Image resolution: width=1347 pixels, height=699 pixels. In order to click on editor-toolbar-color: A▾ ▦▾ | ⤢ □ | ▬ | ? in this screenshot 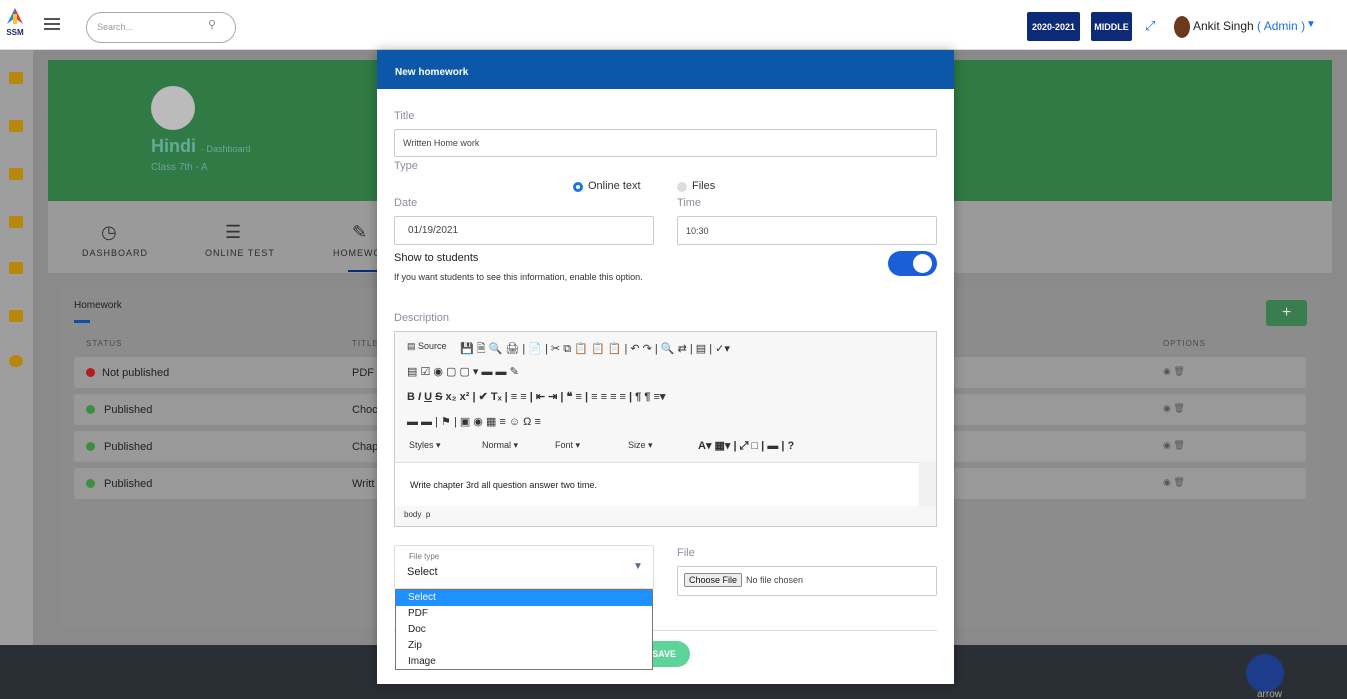, I will do `click(746, 446)`.